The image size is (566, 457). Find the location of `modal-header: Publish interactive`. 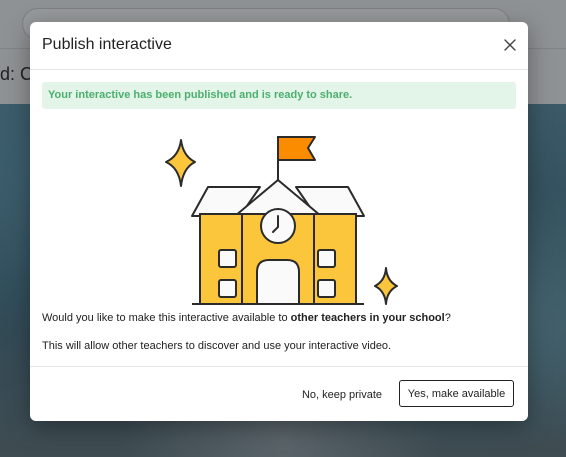

modal-header: Publish interactive is located at coordinates (279, 46).